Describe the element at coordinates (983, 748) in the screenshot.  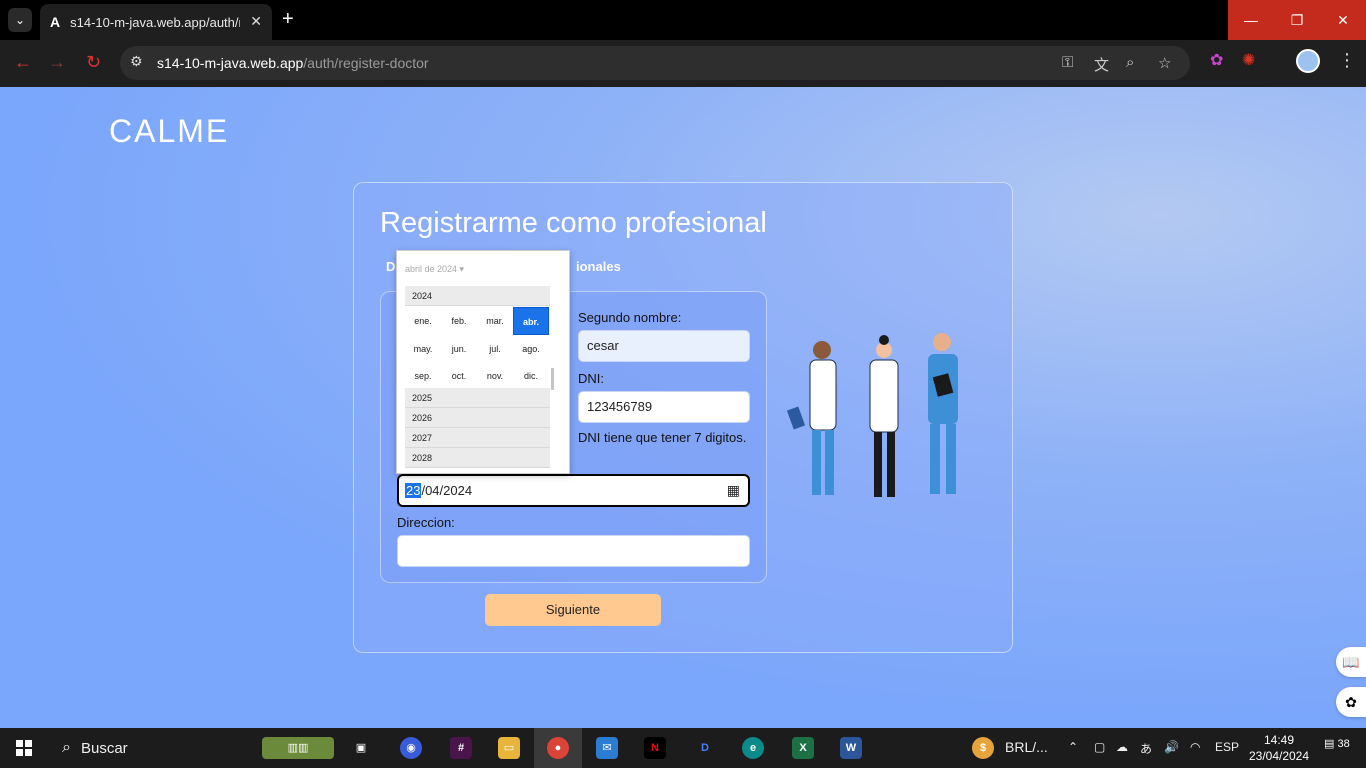
I see `currency-widget-icon: $` at that location.